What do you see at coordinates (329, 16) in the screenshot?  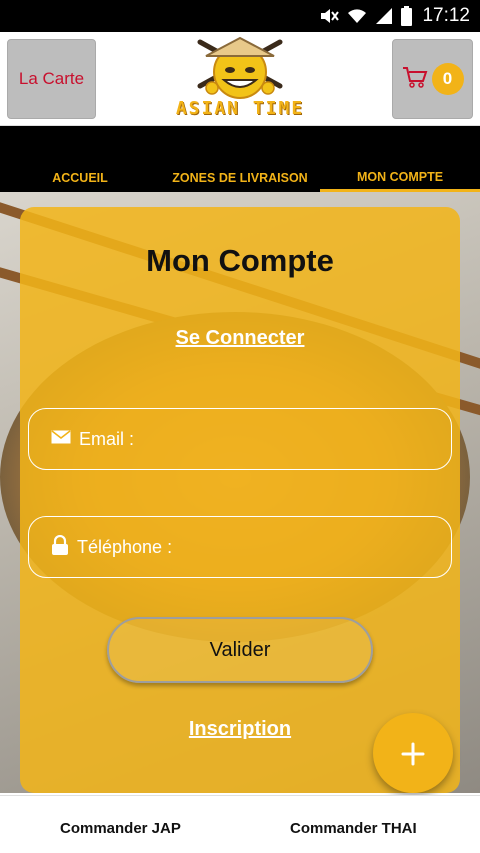 I see `mute-icon` at bounding box center [329, 16].